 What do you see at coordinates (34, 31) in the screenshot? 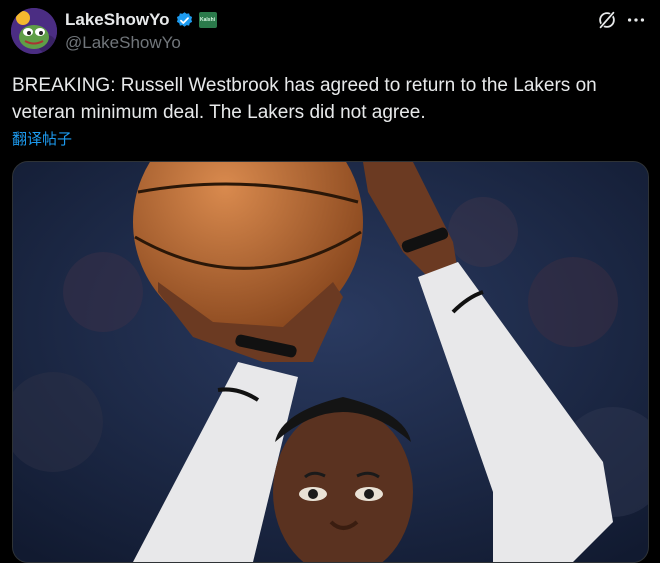
I see `avatar` at bounding box center [34, 31].